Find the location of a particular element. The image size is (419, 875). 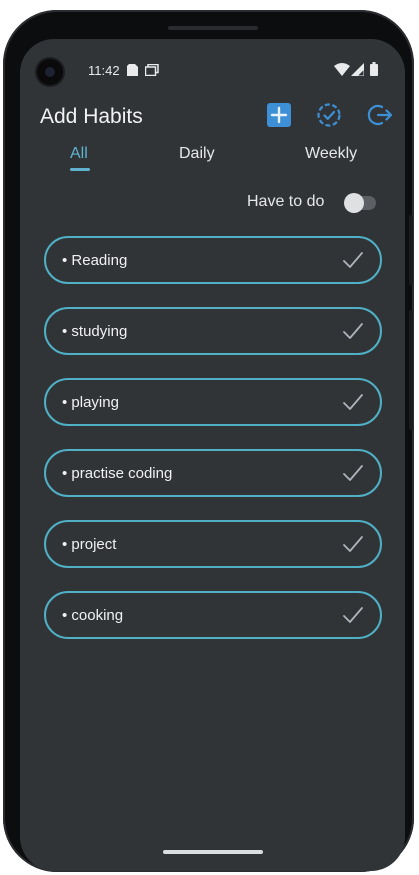

habit-item: • Reading is located at coordinates (213, 260).